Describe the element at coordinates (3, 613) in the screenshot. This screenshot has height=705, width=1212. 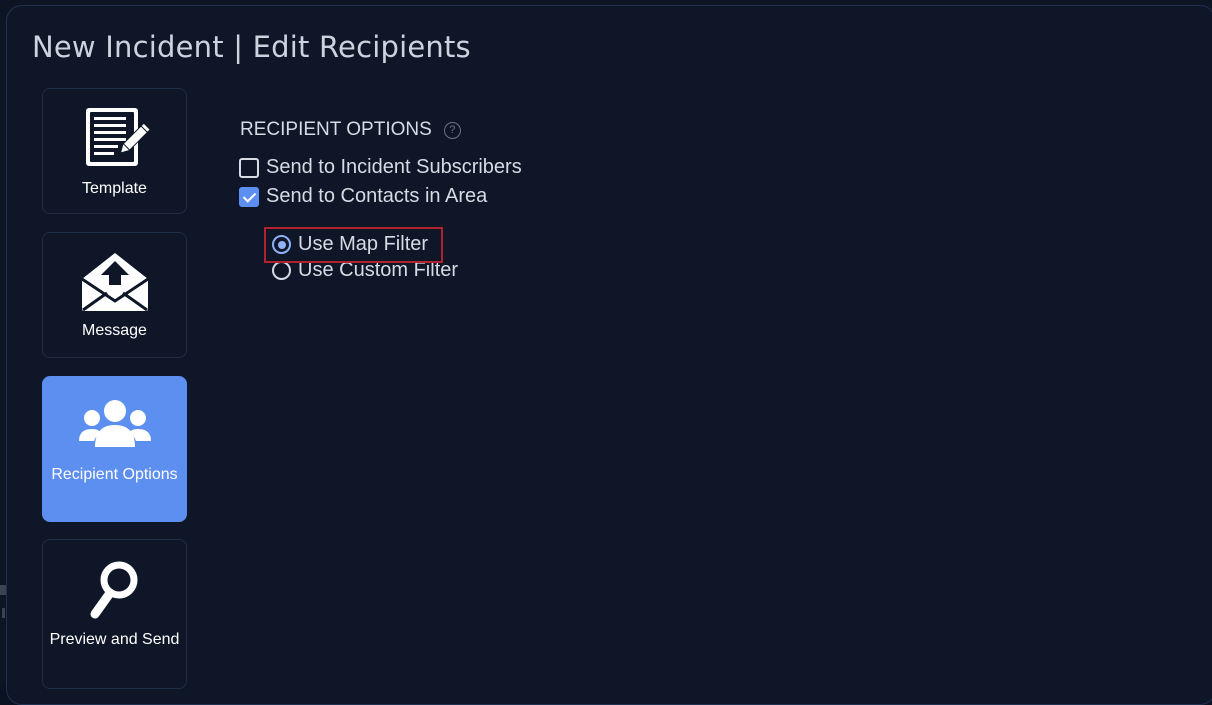
I see `backdrop-fragment` at that location.